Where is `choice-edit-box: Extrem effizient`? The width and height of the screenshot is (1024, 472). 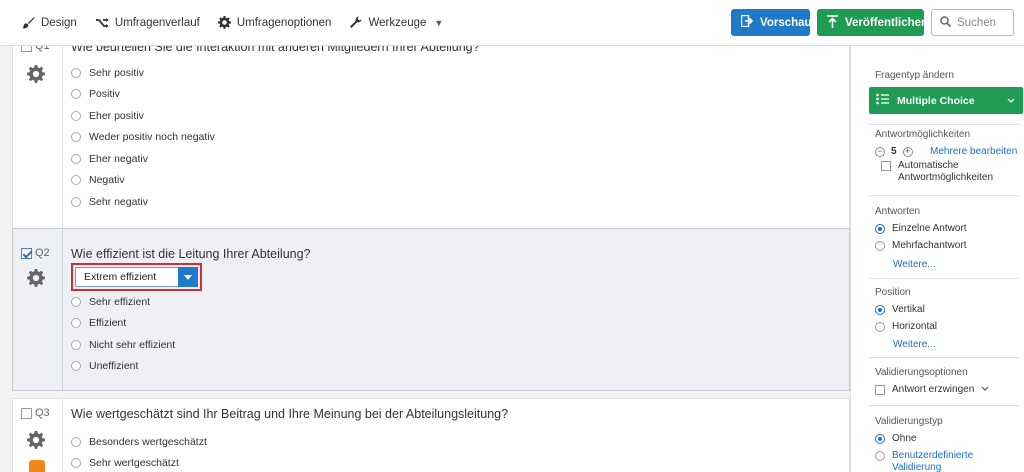 choice-edit-box: Extrem effizient is located at coordinates (136, 277).